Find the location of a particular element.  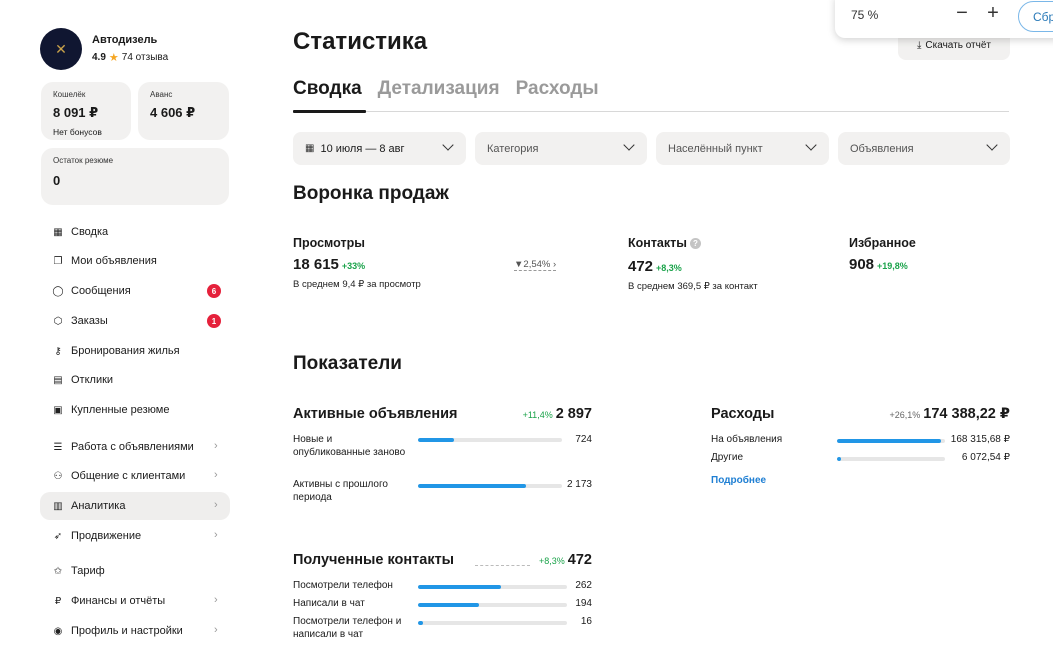

row-label: Активны с прошлого периода is located at coordinates (340, 491).